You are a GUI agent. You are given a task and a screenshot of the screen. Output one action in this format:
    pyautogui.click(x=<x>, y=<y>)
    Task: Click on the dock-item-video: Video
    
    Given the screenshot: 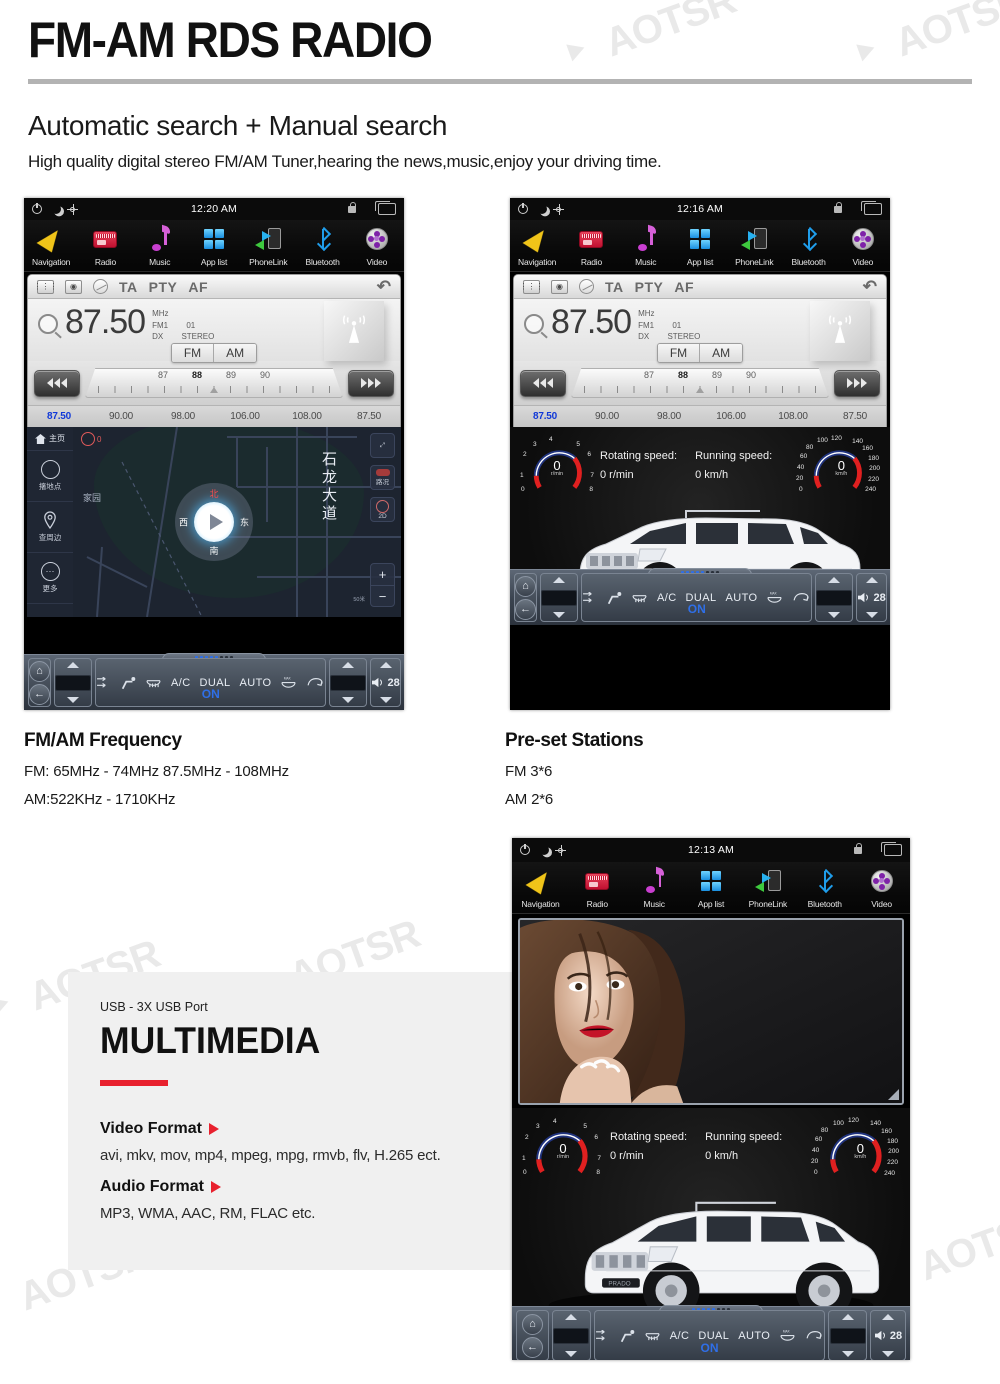 What is the action you would take?
    pyautogui.click(x=863, y=247)
    